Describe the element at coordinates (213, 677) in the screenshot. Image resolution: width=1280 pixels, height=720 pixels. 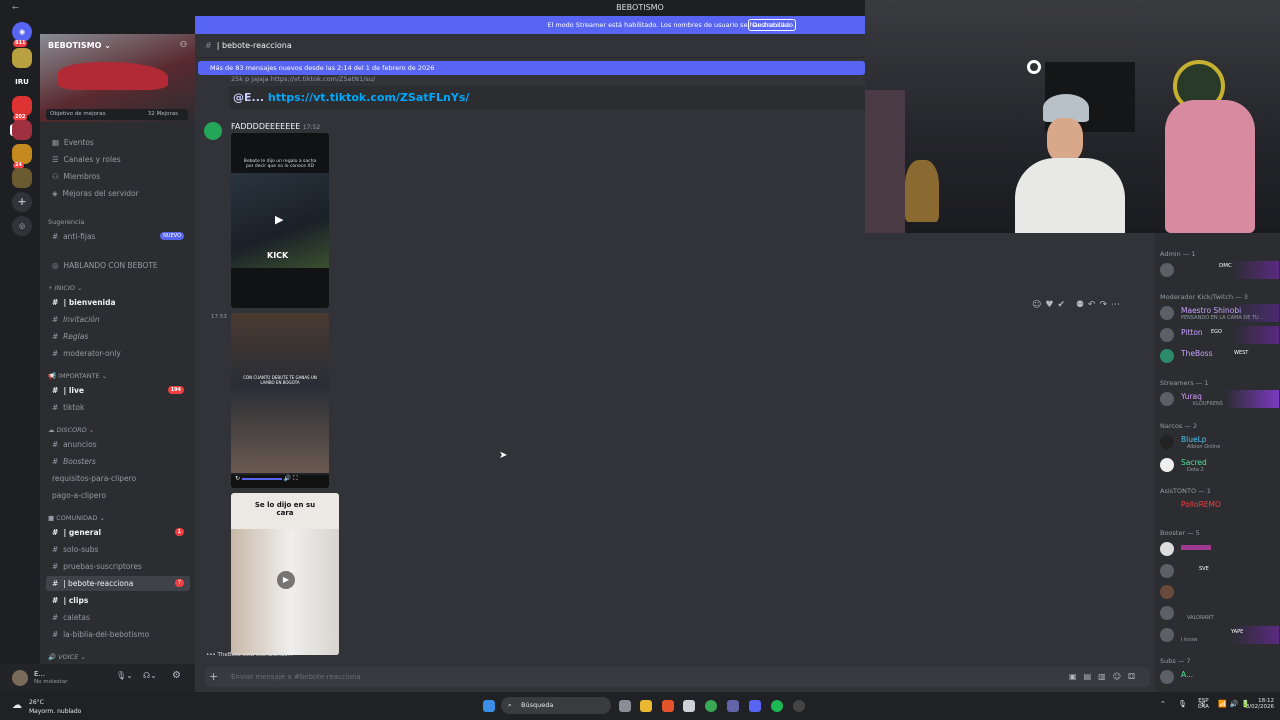
I see `attach-icon: +` at that location.